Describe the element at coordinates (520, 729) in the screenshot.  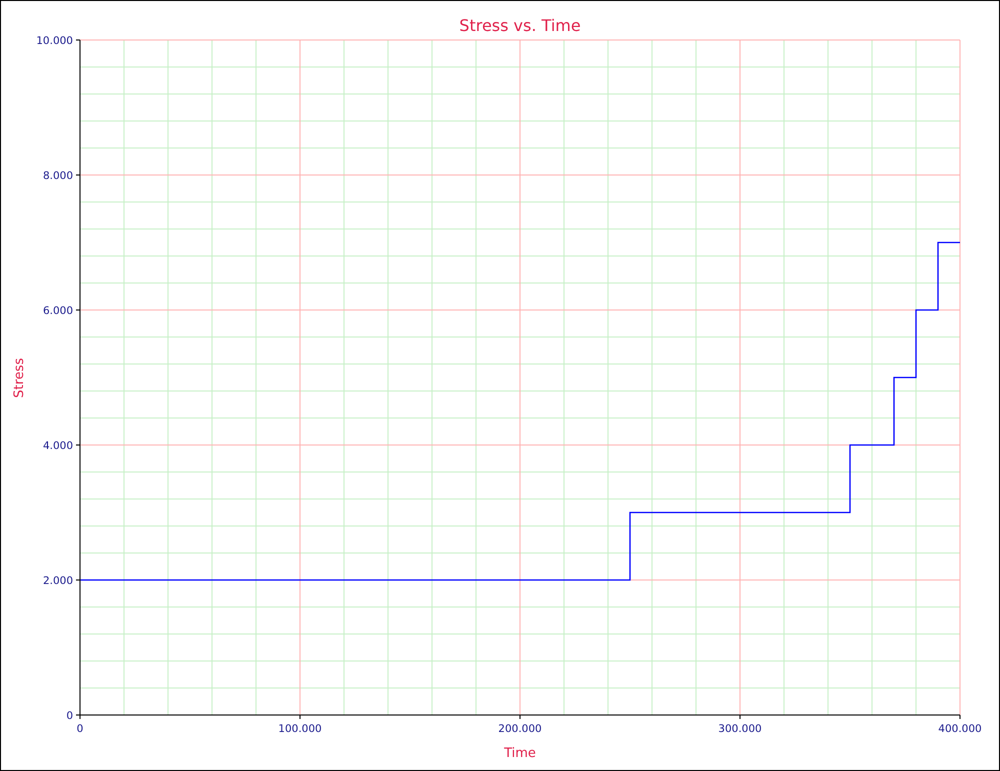
I see `x-tick-label: 200.000` at that location.